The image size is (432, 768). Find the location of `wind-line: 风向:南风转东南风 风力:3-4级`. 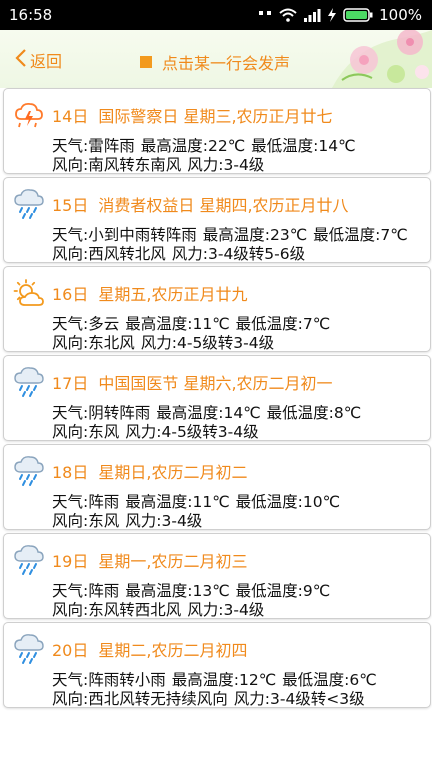

wind-line: 风向:南风转东南风 风力:3-4级 is located at coordinates (158, 164).